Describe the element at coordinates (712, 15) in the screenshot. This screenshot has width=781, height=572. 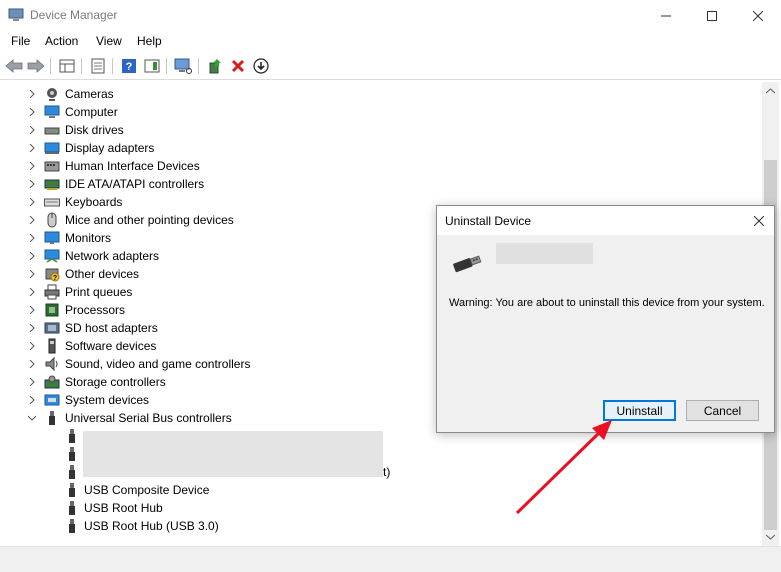
I see `maximize-button` at that location.